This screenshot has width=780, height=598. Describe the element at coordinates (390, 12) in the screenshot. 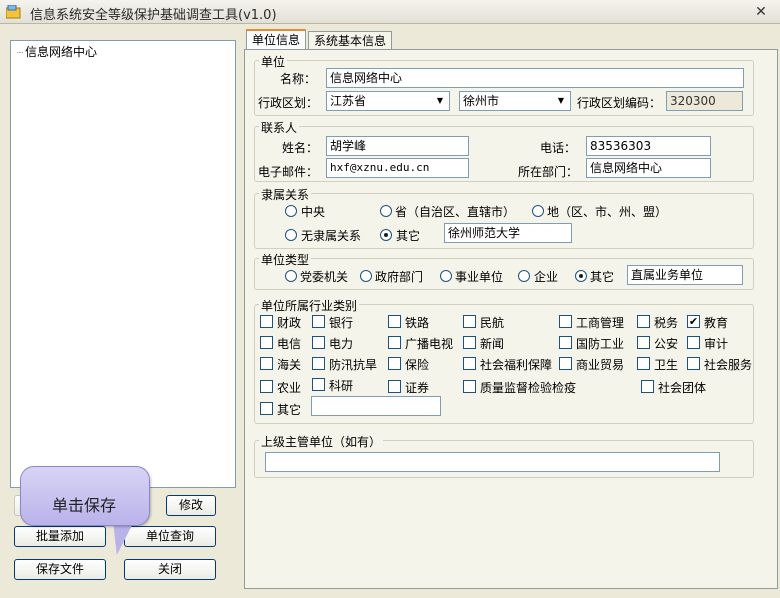

I see `title-bar: 信息系统安全等级保护基础调查工具(v1.0) ✕` at that location.